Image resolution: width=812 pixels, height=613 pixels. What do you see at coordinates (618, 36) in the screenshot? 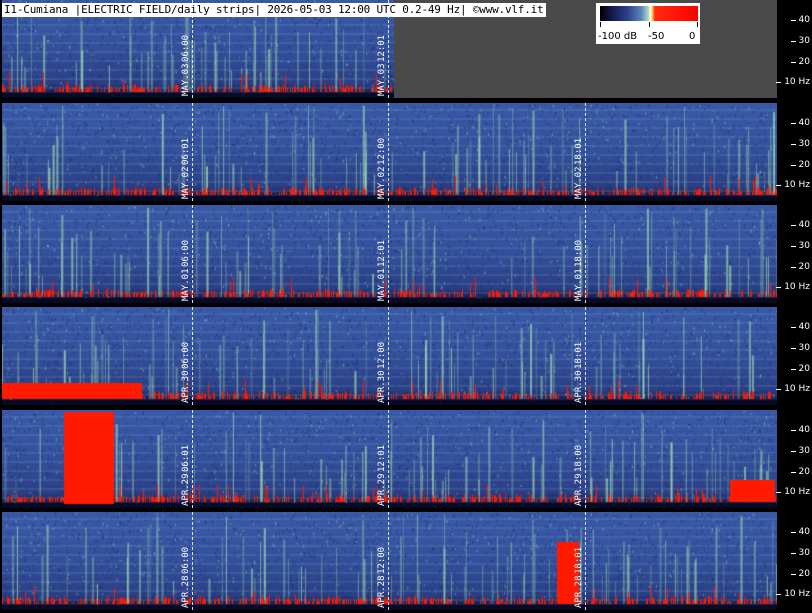
I see `colorbar-label-min: -100 dB` at bounding box center [618, 36].